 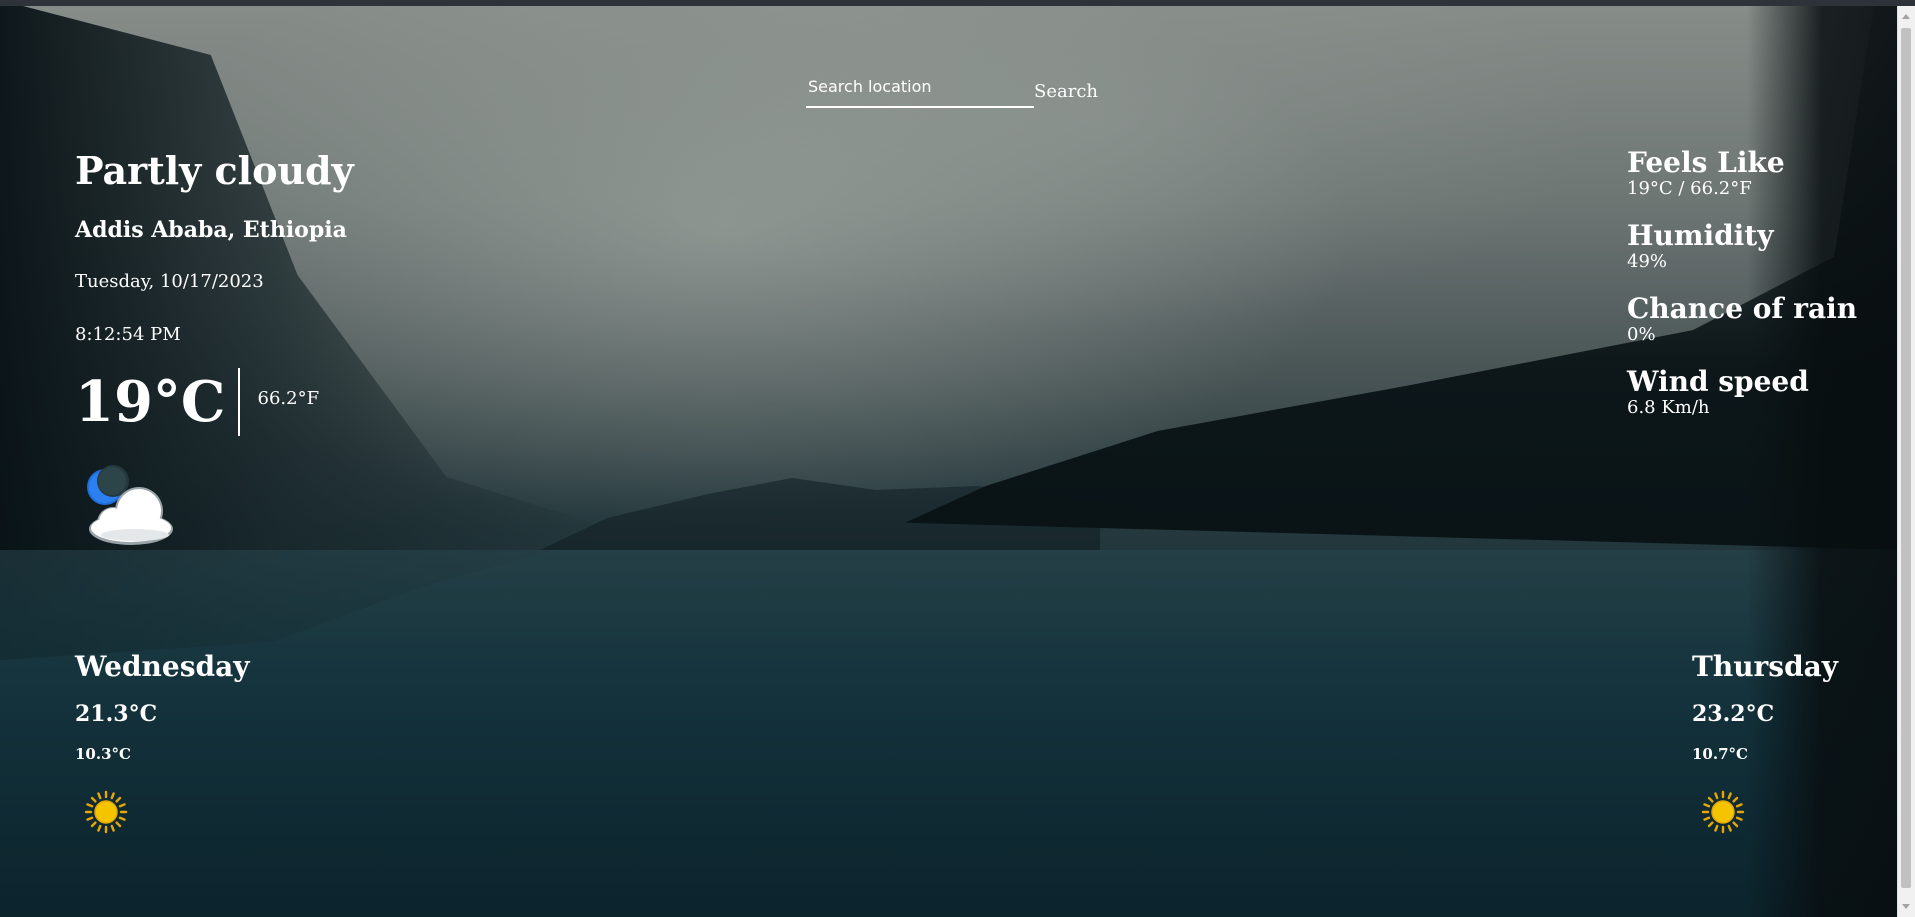 What do you see at coordinates (1765, 743) in the screenshot?
I see `forecast-day-2: Thursday 23.2°C 10.7°C` at bounding box center [1765, 743].